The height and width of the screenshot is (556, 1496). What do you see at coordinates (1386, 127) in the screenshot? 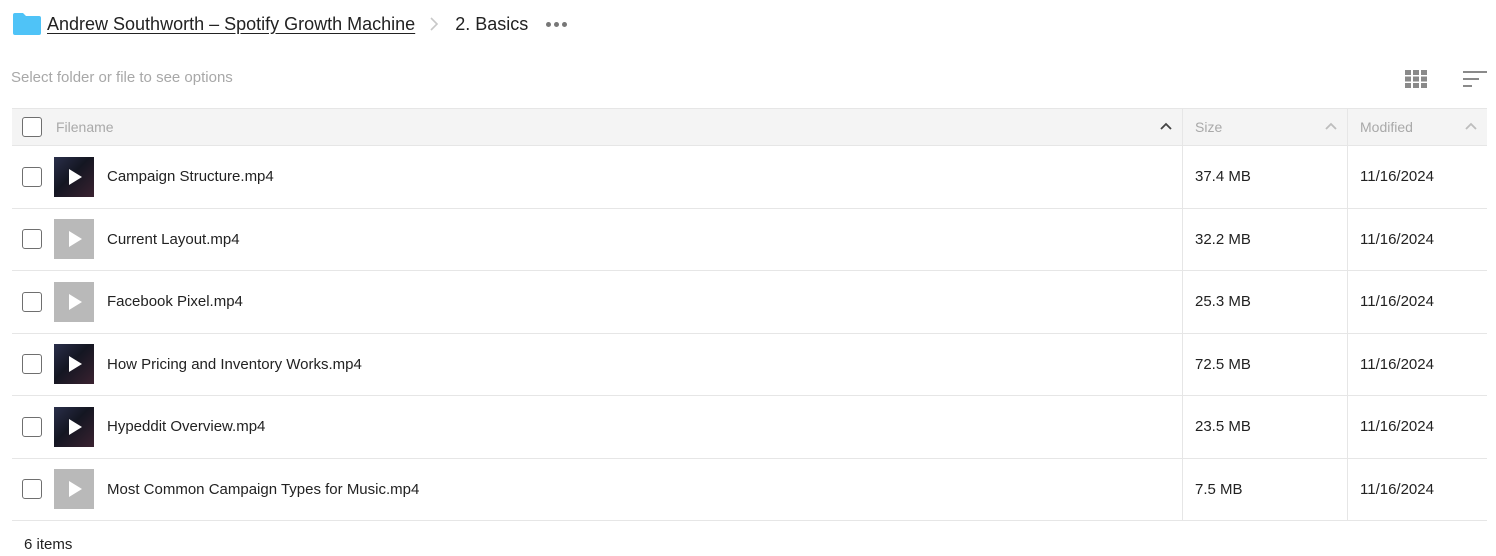
I see `modified-header: Modified` at bounding box center [1386, 127].